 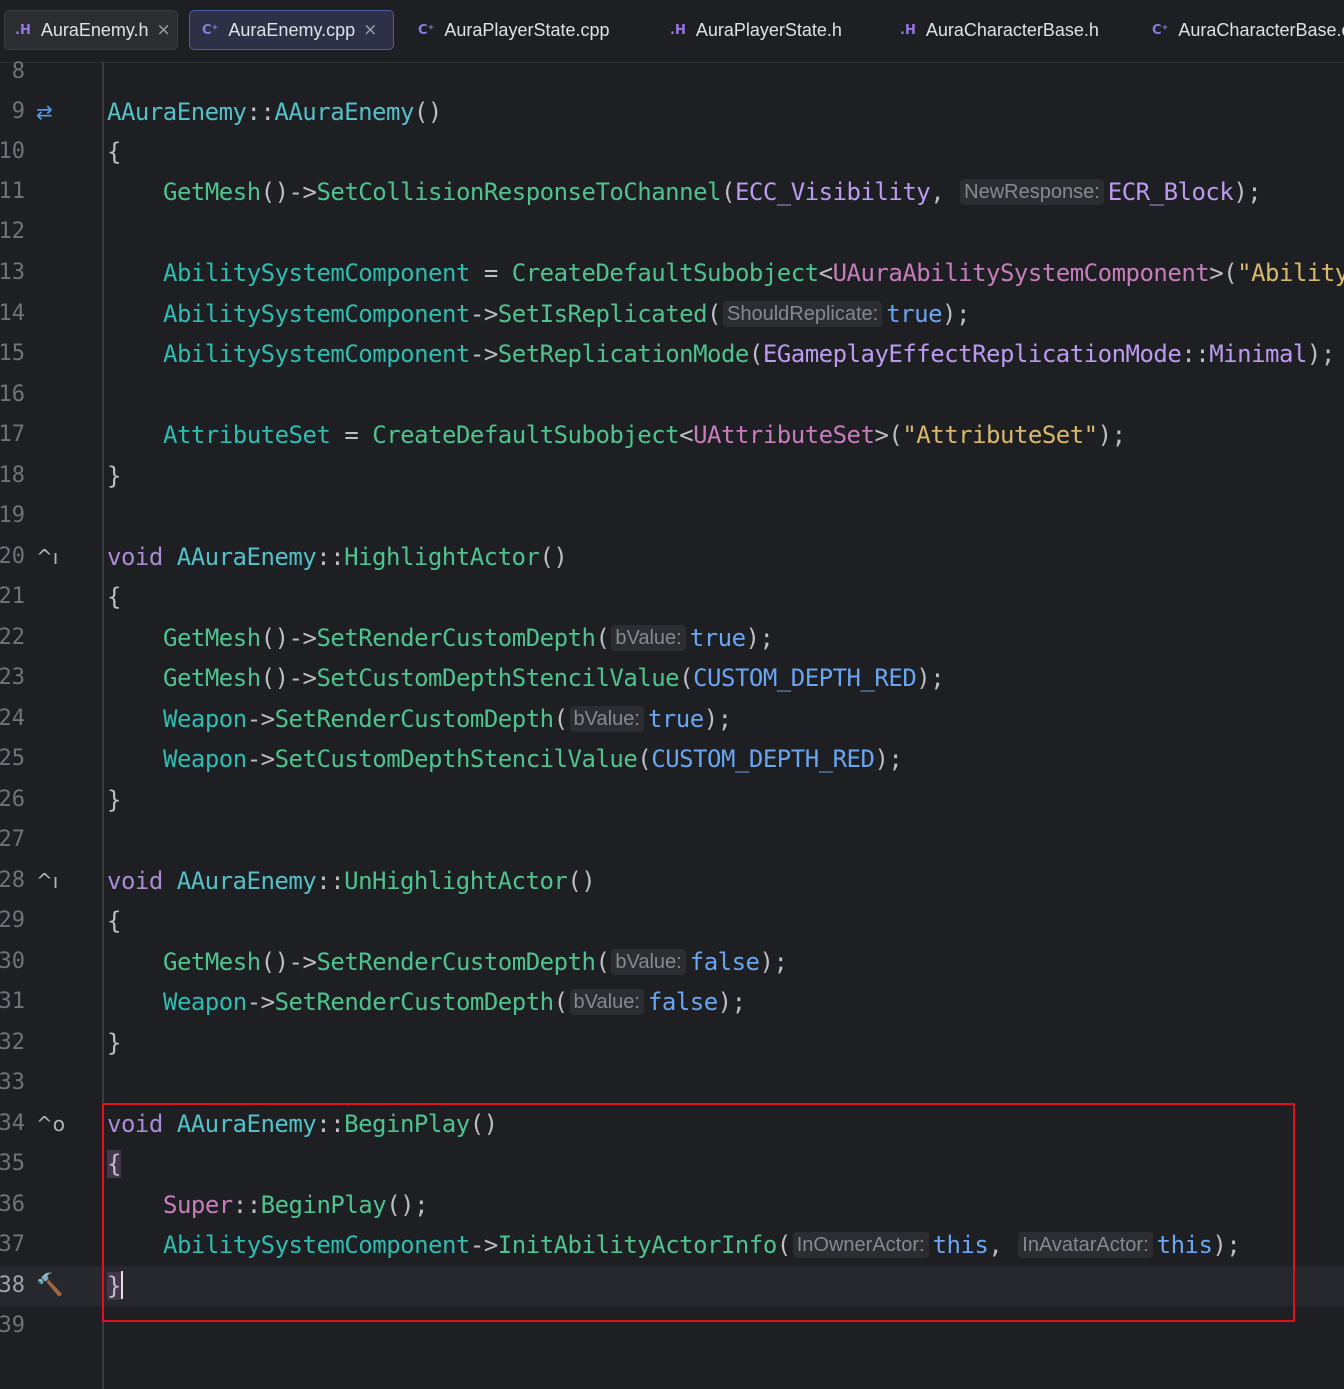 I want to click on line-number: 18, so click(x=12, y=475).